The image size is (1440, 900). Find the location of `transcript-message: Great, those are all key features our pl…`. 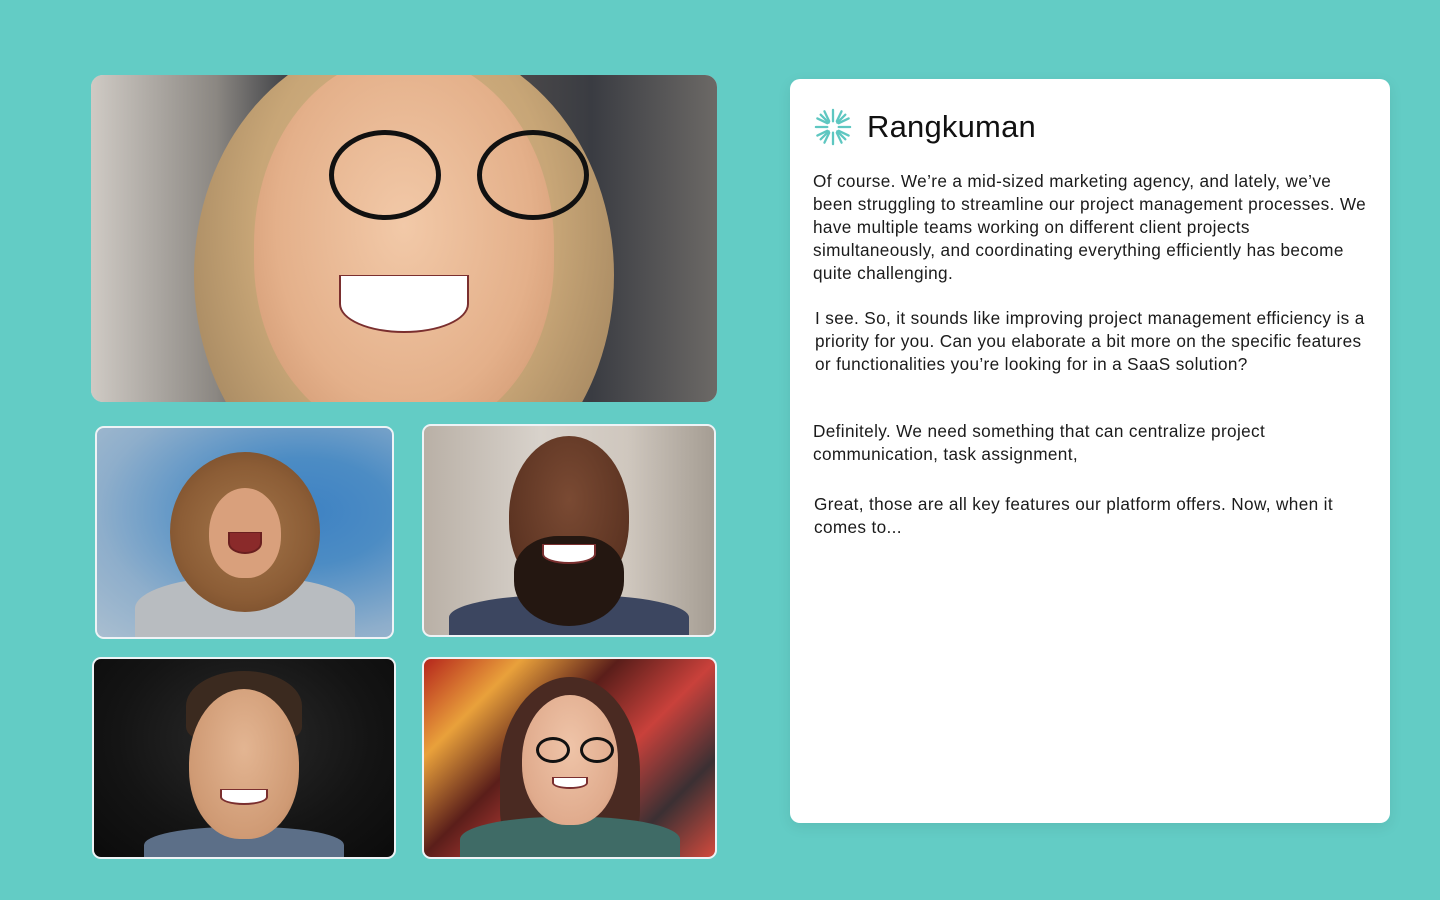

transcript-message: Great, those are all key features our pl… is located at coordinates (1073, 515).